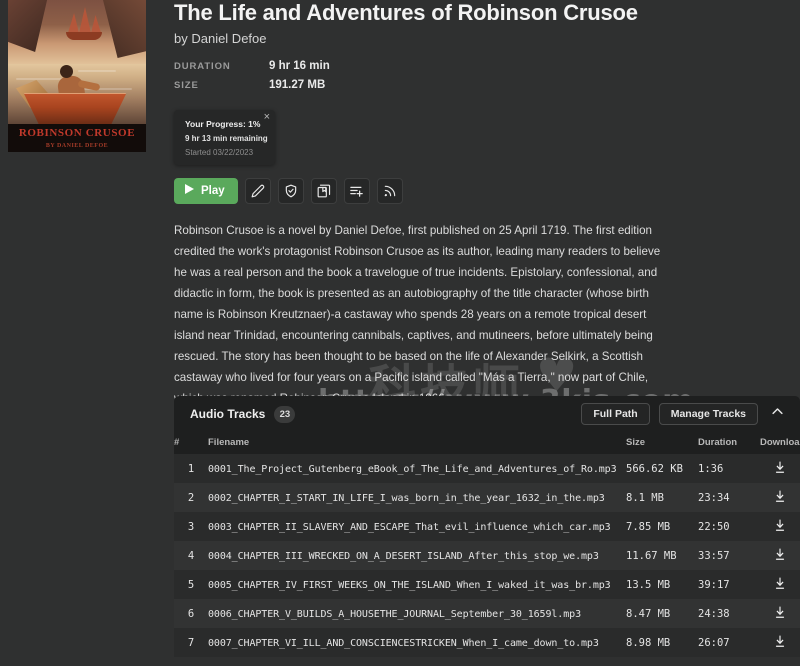 This screenshot has height=666, width=800. Describe the element at coordinates (615, 414) in the screenshot. I see `full-path-button: Full Path` at that location.